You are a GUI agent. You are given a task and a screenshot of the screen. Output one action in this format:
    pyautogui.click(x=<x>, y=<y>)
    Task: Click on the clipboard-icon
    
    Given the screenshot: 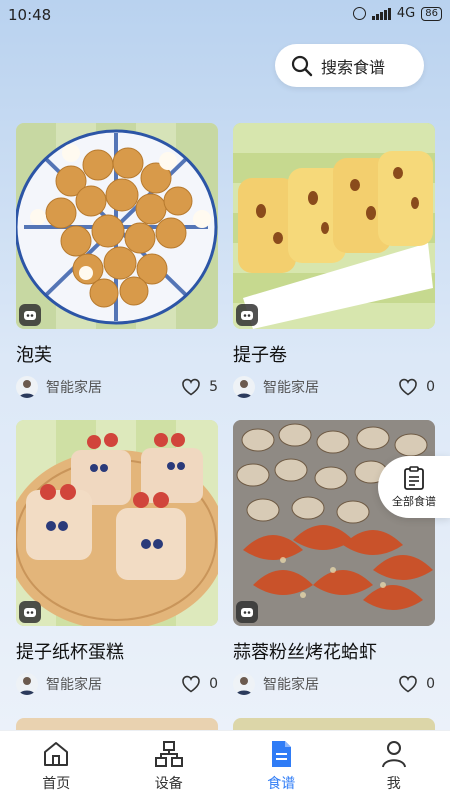 What is the action you would take?
    pyautogui.click(x=414, y=478)
    